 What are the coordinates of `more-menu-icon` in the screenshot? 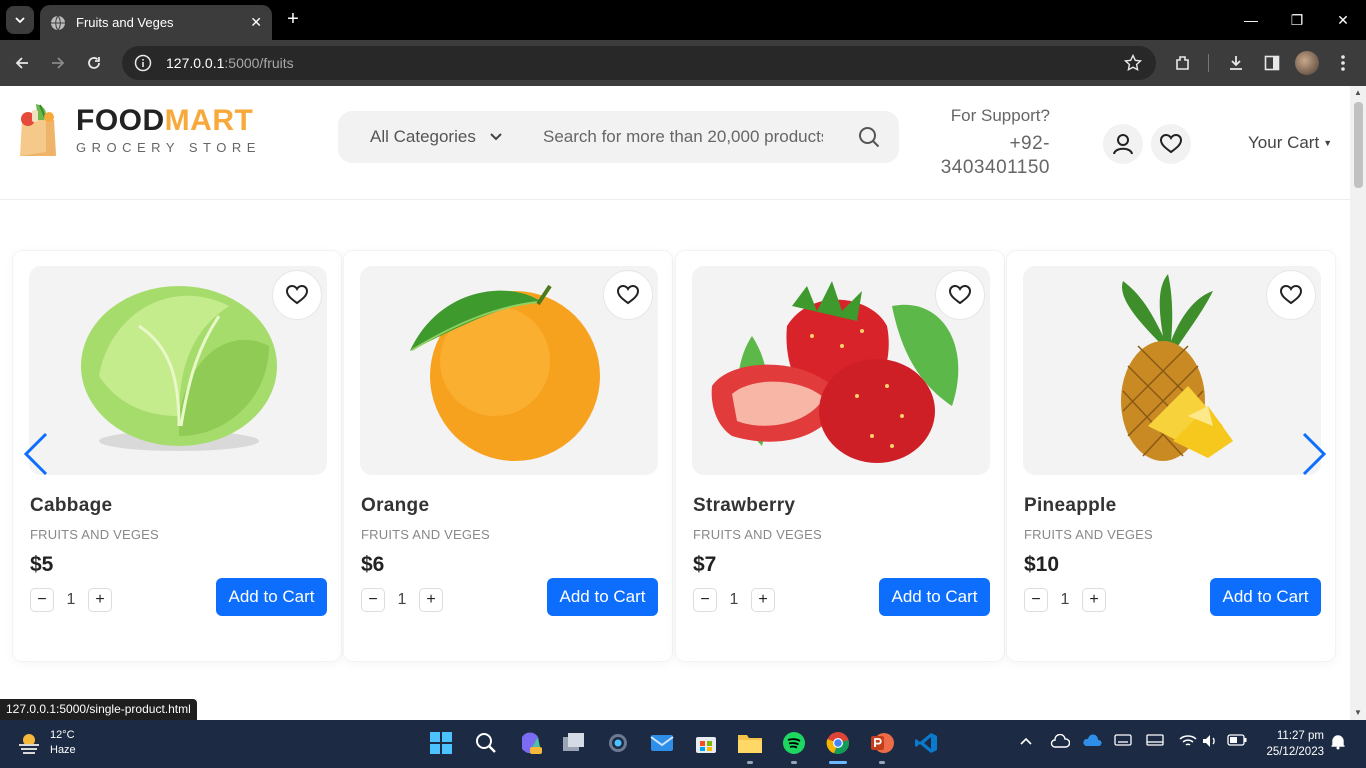 It's located at (1343, 63).